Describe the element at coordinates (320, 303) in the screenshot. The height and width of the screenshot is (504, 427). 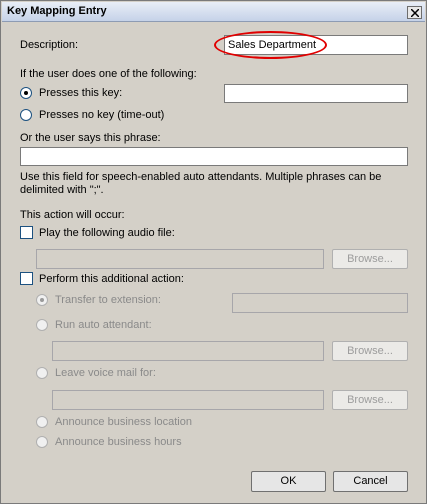
I see `transfer-extension-input` at that location.